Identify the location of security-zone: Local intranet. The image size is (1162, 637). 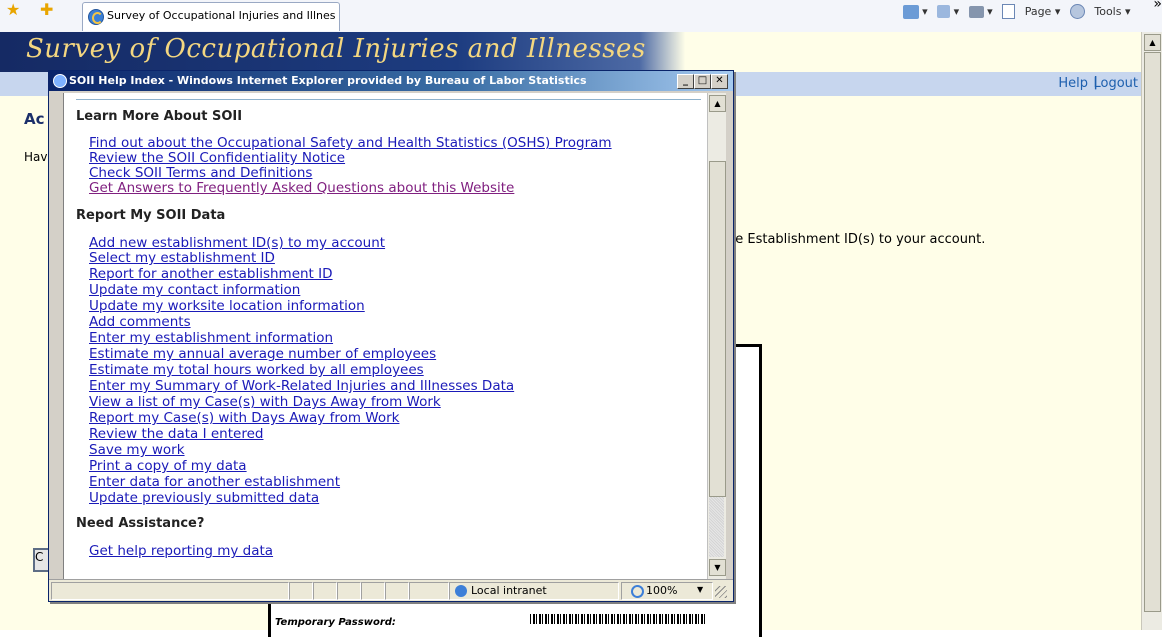
(501, 590).